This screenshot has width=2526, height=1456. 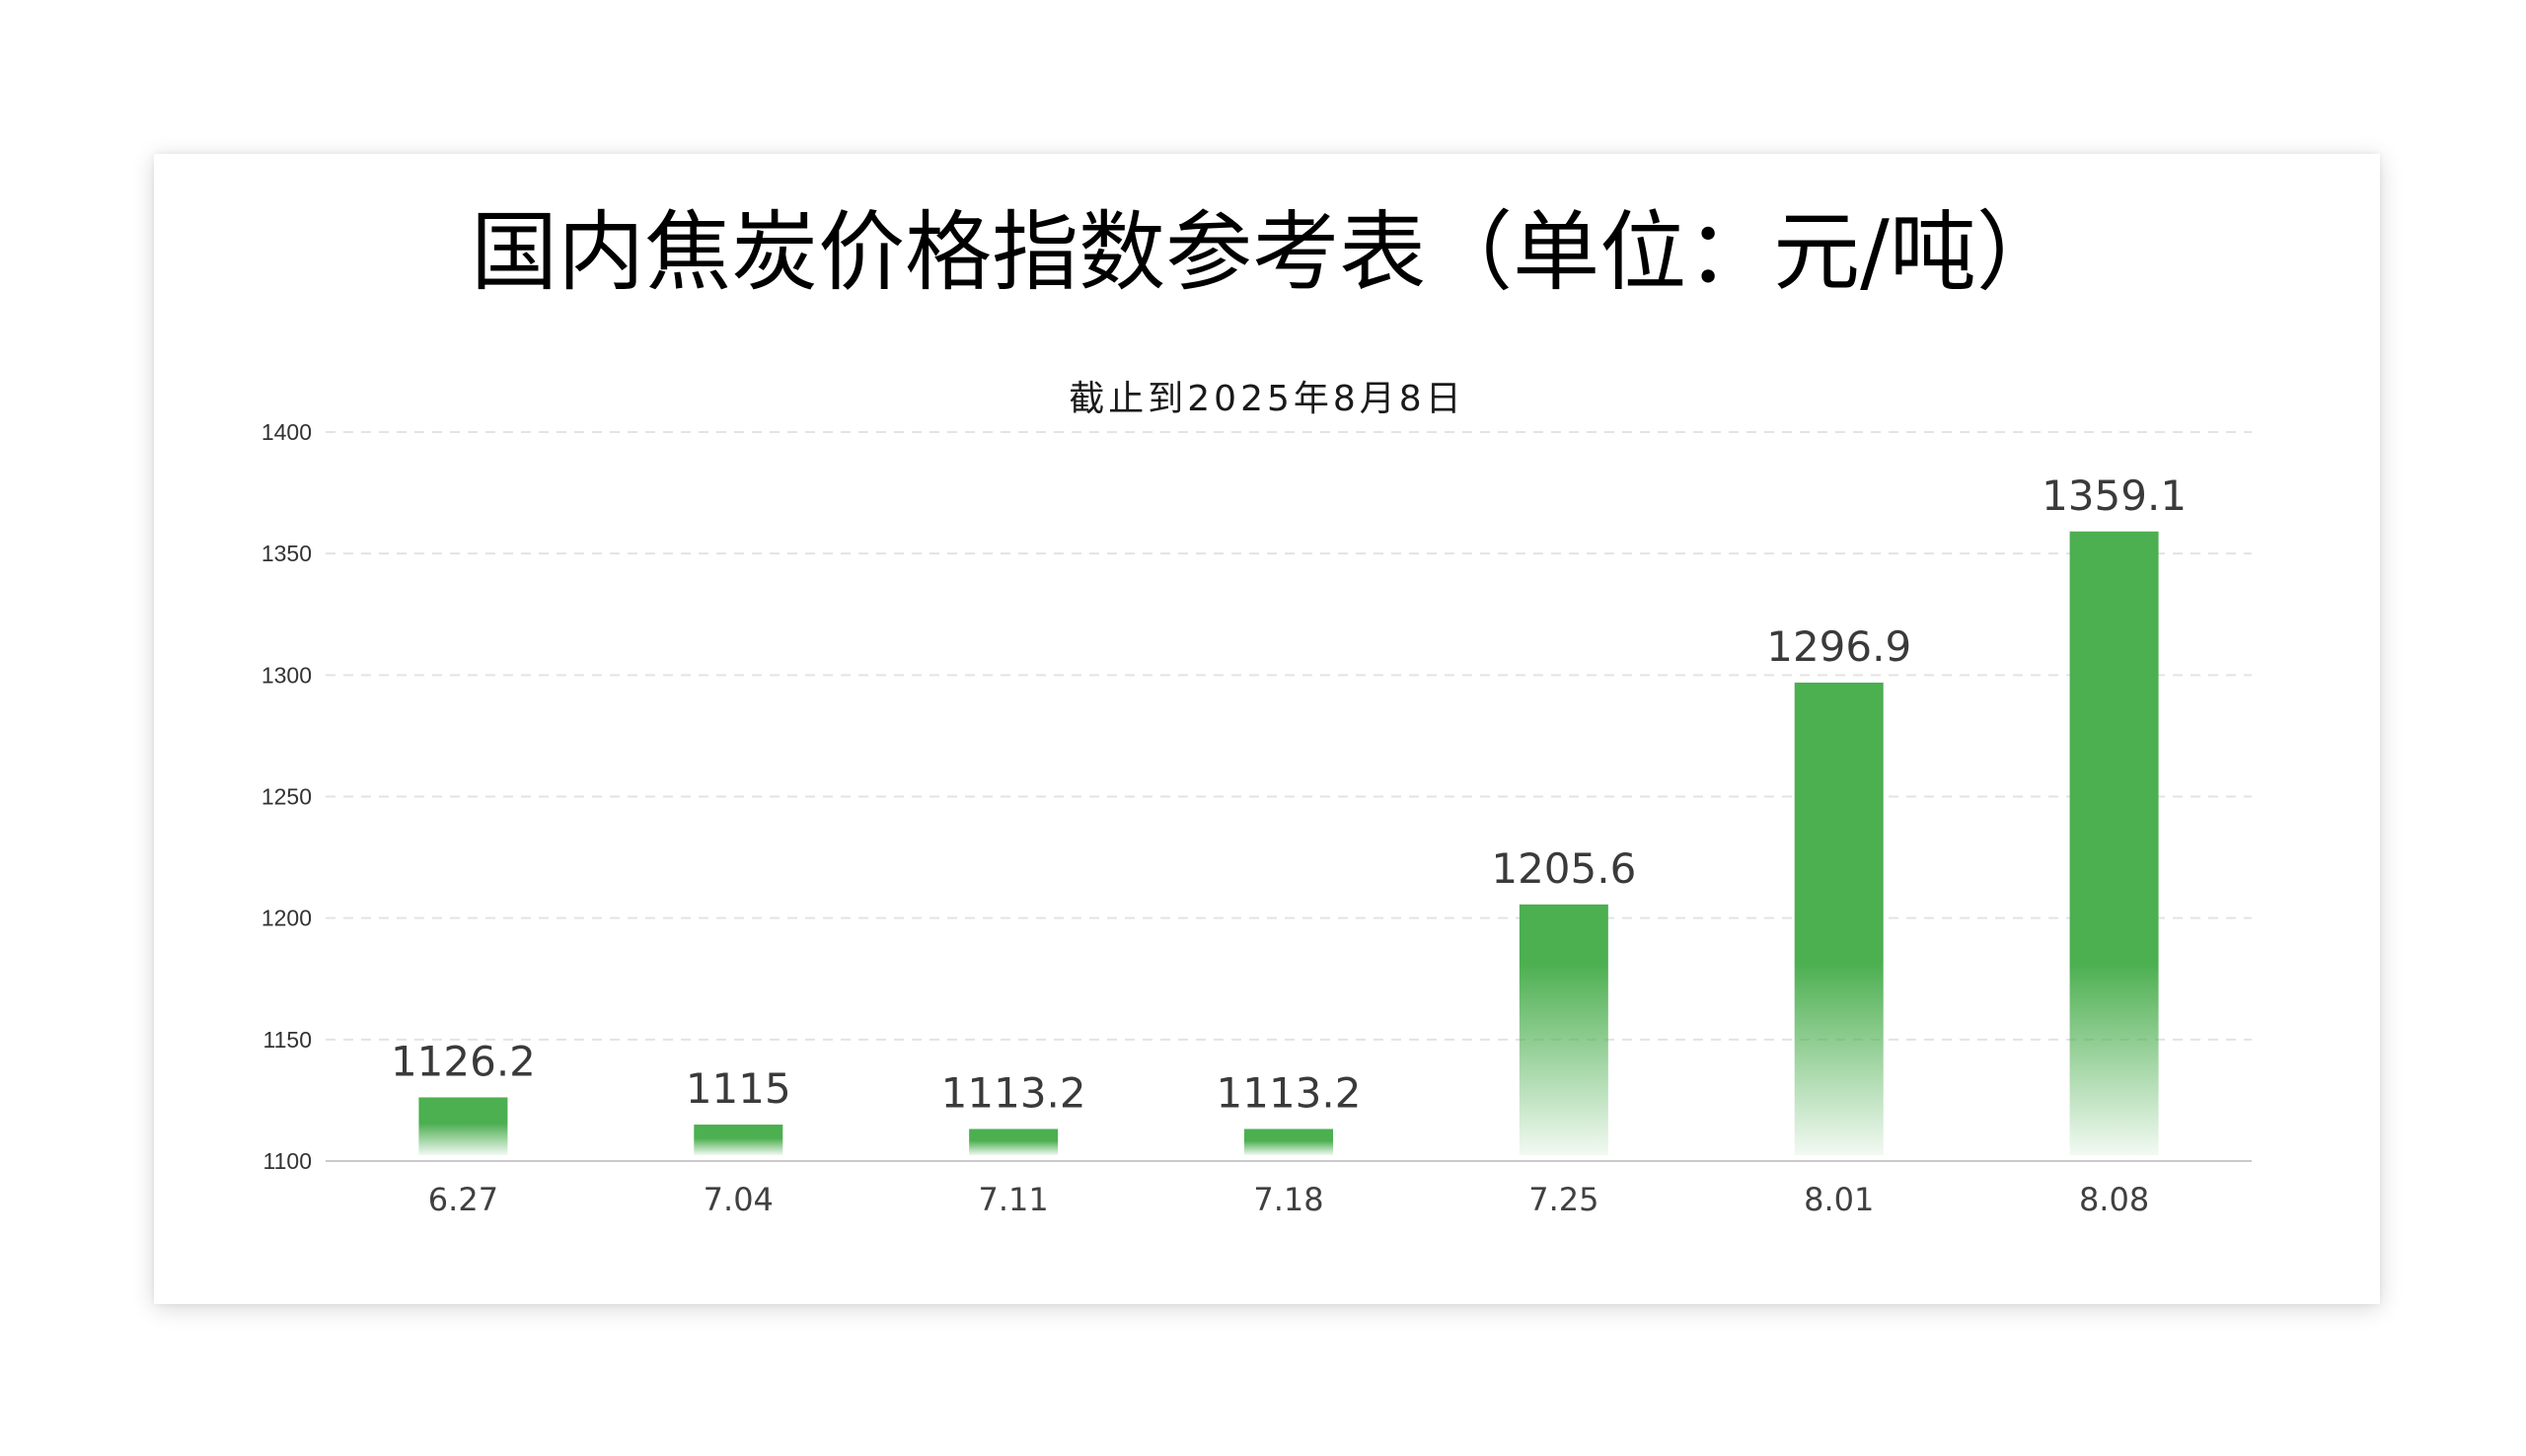 What do you see at coordinates (463, 1061) in the screenshot?
I see `data-label: 1126.2` at bounding box center [463, 1061].